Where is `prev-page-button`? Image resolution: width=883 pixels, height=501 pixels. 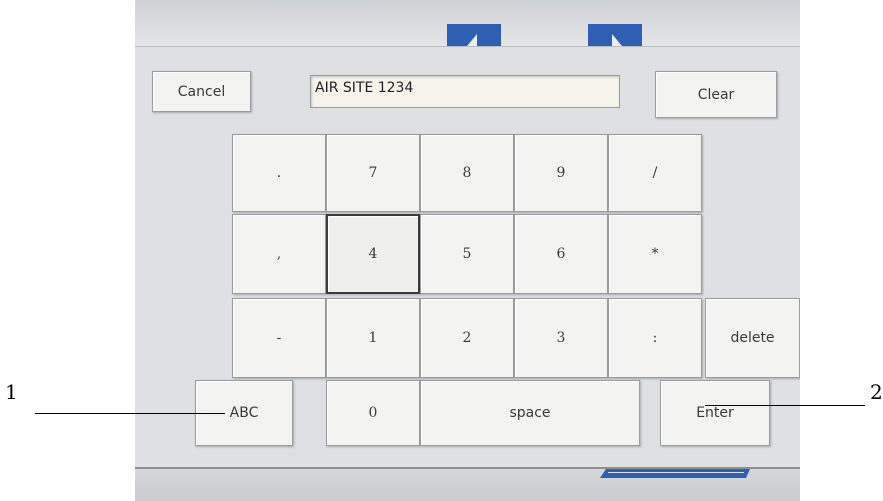
prev-page-button is located at coordinates (474, 35).